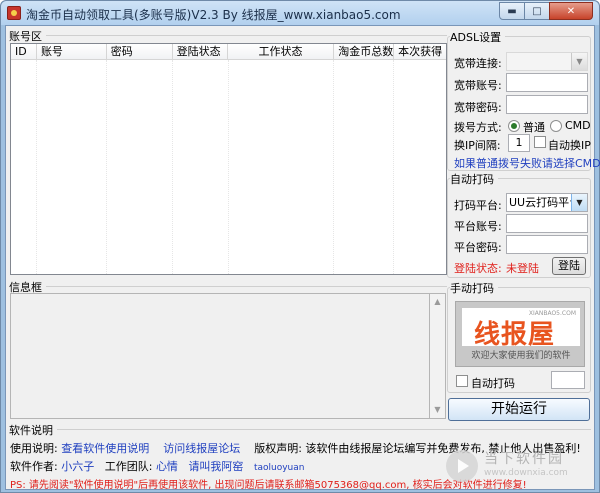 The image size is (600, 493). What do you see at coordinates (514, 126) in the screenshot?
I see `dial-mode-normal-radio` at bounding box center [514, 126].